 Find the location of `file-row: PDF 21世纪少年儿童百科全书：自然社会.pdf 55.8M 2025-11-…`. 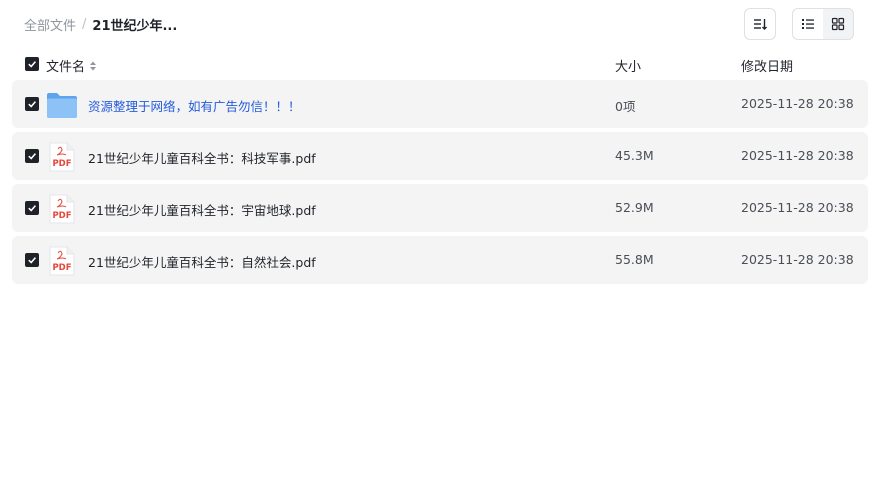

file-row: PDF 21世纪少年儿童百科全书：自然社会.pdf 55.8M 2025-11-… is located at coordinates (440, 260).